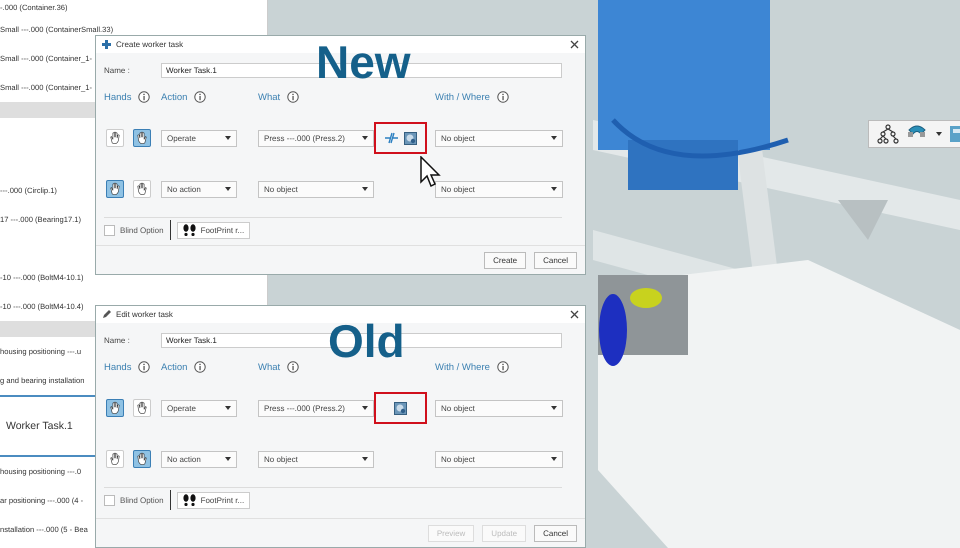  What do you see at coordinates (888, 134) in the screenshot?
I see `hierarchy-icon` at bounding box center [888, 134].